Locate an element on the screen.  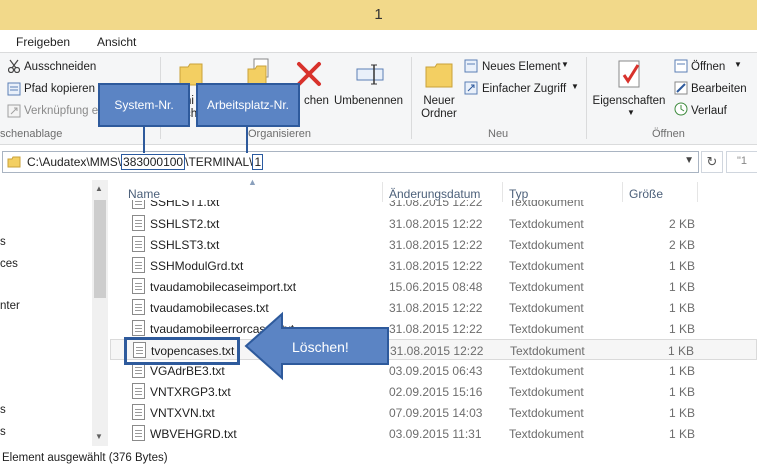
title-bar: 1 is located at coordinates (378, 15).